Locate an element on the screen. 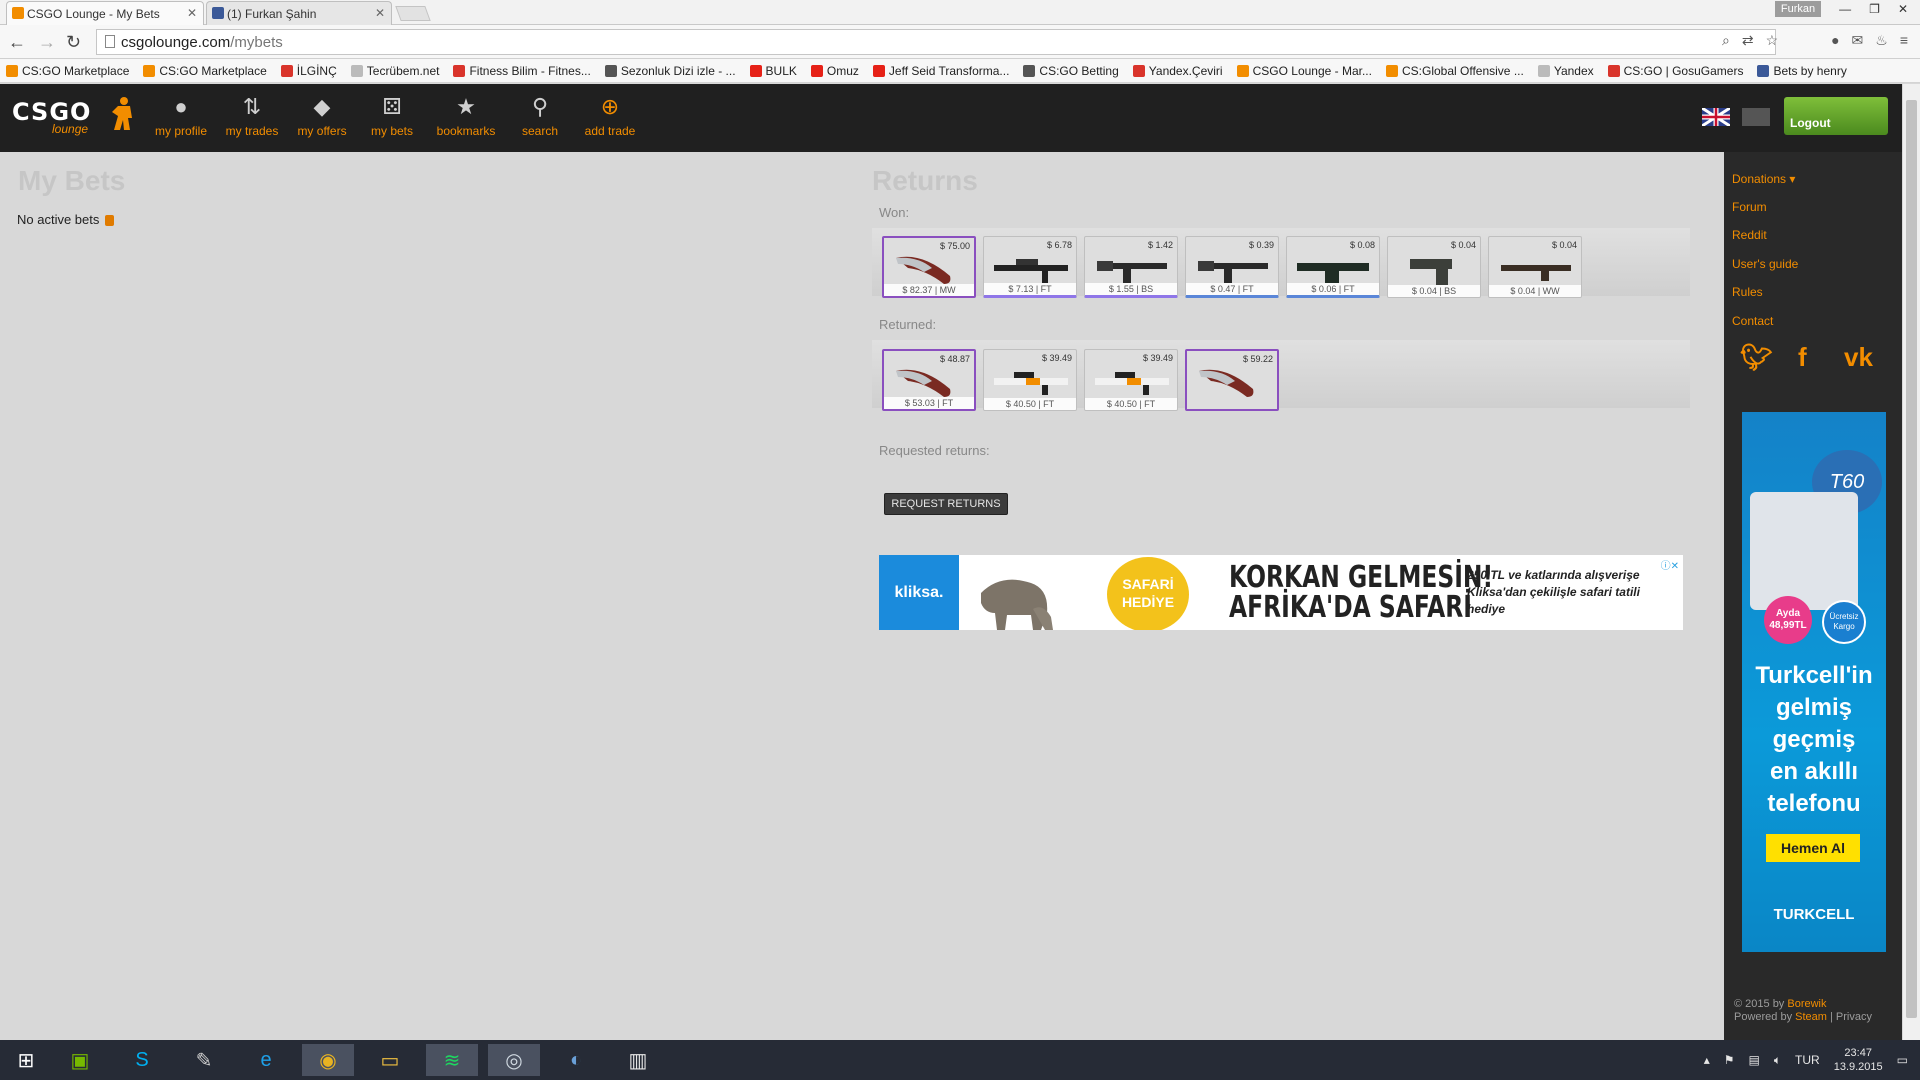  ie-icon: e is located at coordinates (266, 1060).